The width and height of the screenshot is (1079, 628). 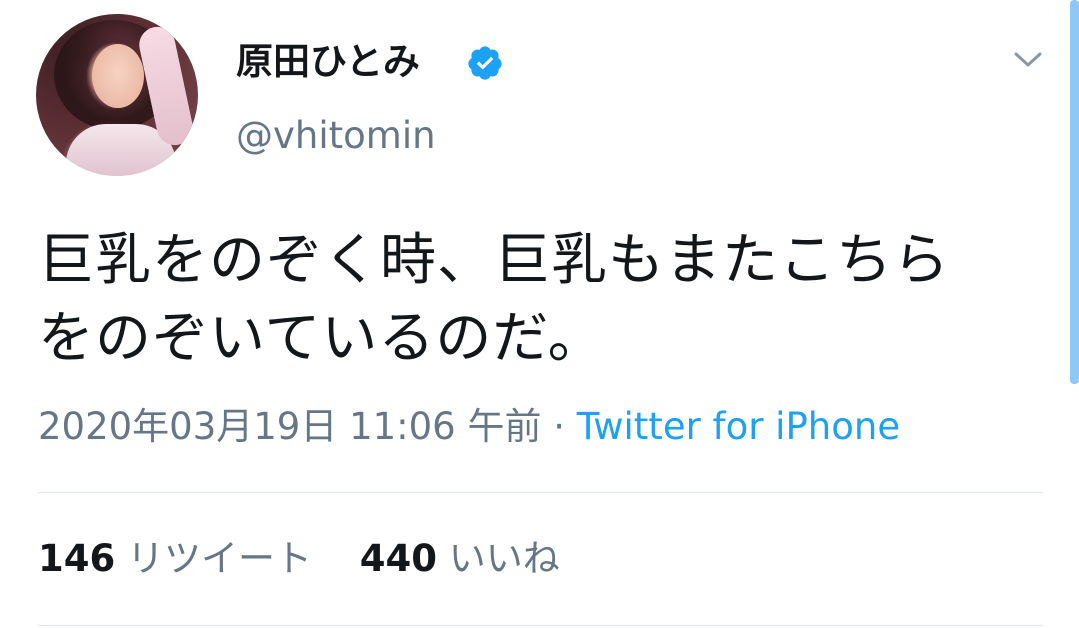 What do you see at coordinates (738, 426) in the screenshot?
I see `tweet-source-link: Twitter for iPhone` at bounding box center [738, 426].